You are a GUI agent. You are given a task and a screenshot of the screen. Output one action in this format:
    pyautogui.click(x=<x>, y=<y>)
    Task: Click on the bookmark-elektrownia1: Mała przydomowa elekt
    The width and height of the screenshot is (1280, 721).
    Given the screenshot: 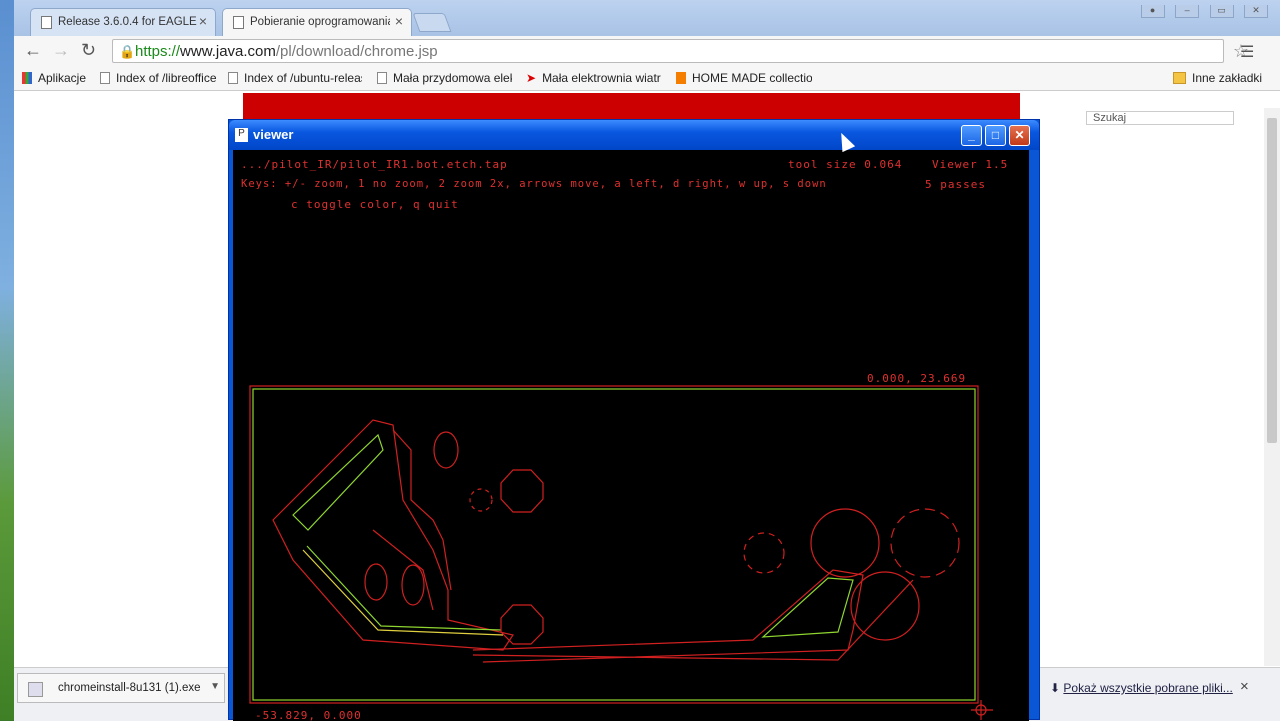 What is the action you would take?
    pyautogui.click(x=444, y=78)
    